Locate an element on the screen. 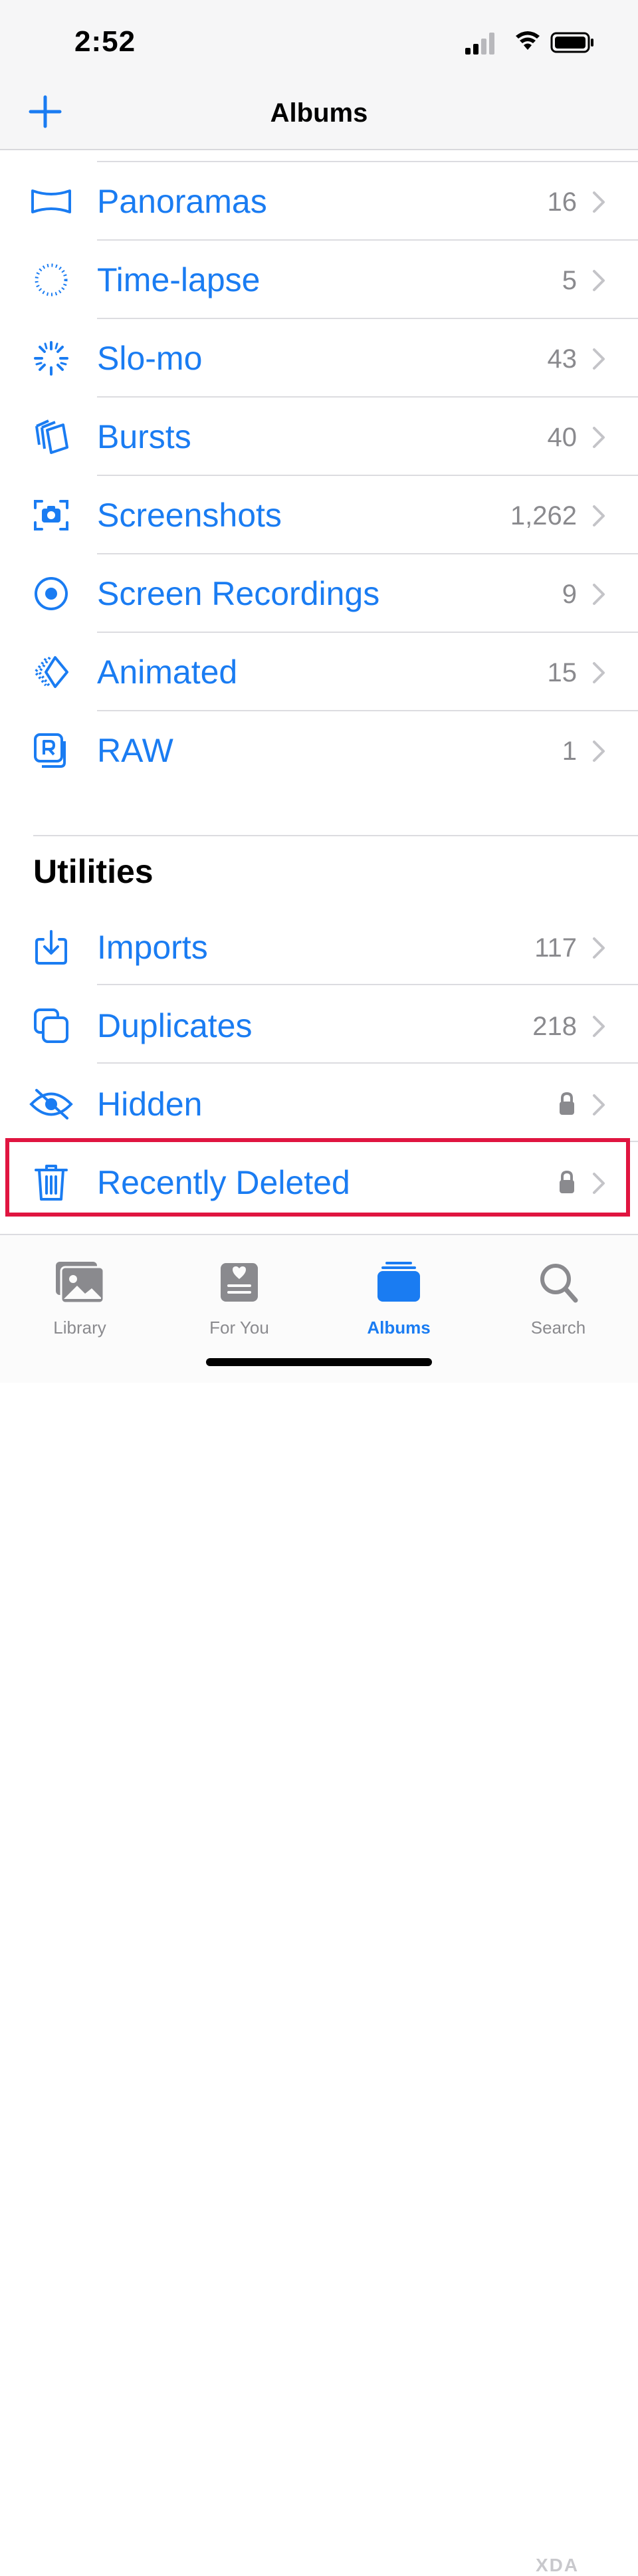 The width and height of the screenshot is (638, 2576). album-row-hidden: Hidden is located at coordinates (319, 1104).